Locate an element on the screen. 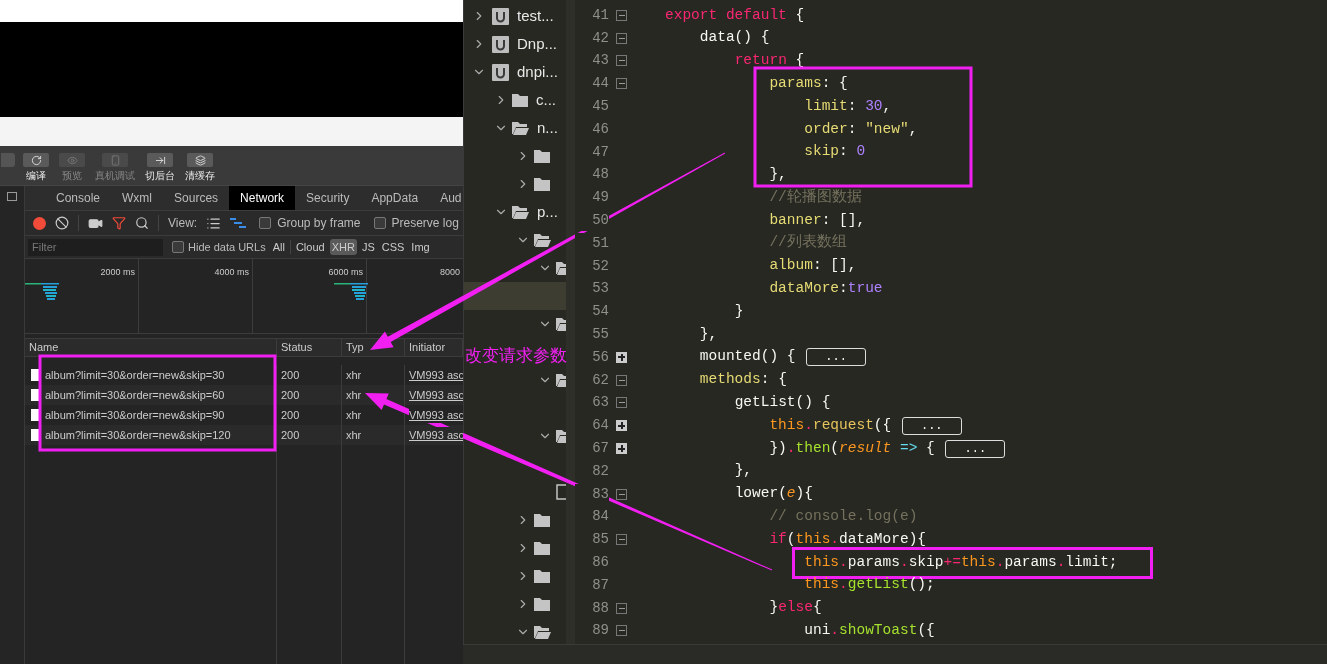 This screenshot has width=1327, height=664. column-header: Name is located at coordinates (151, 347).